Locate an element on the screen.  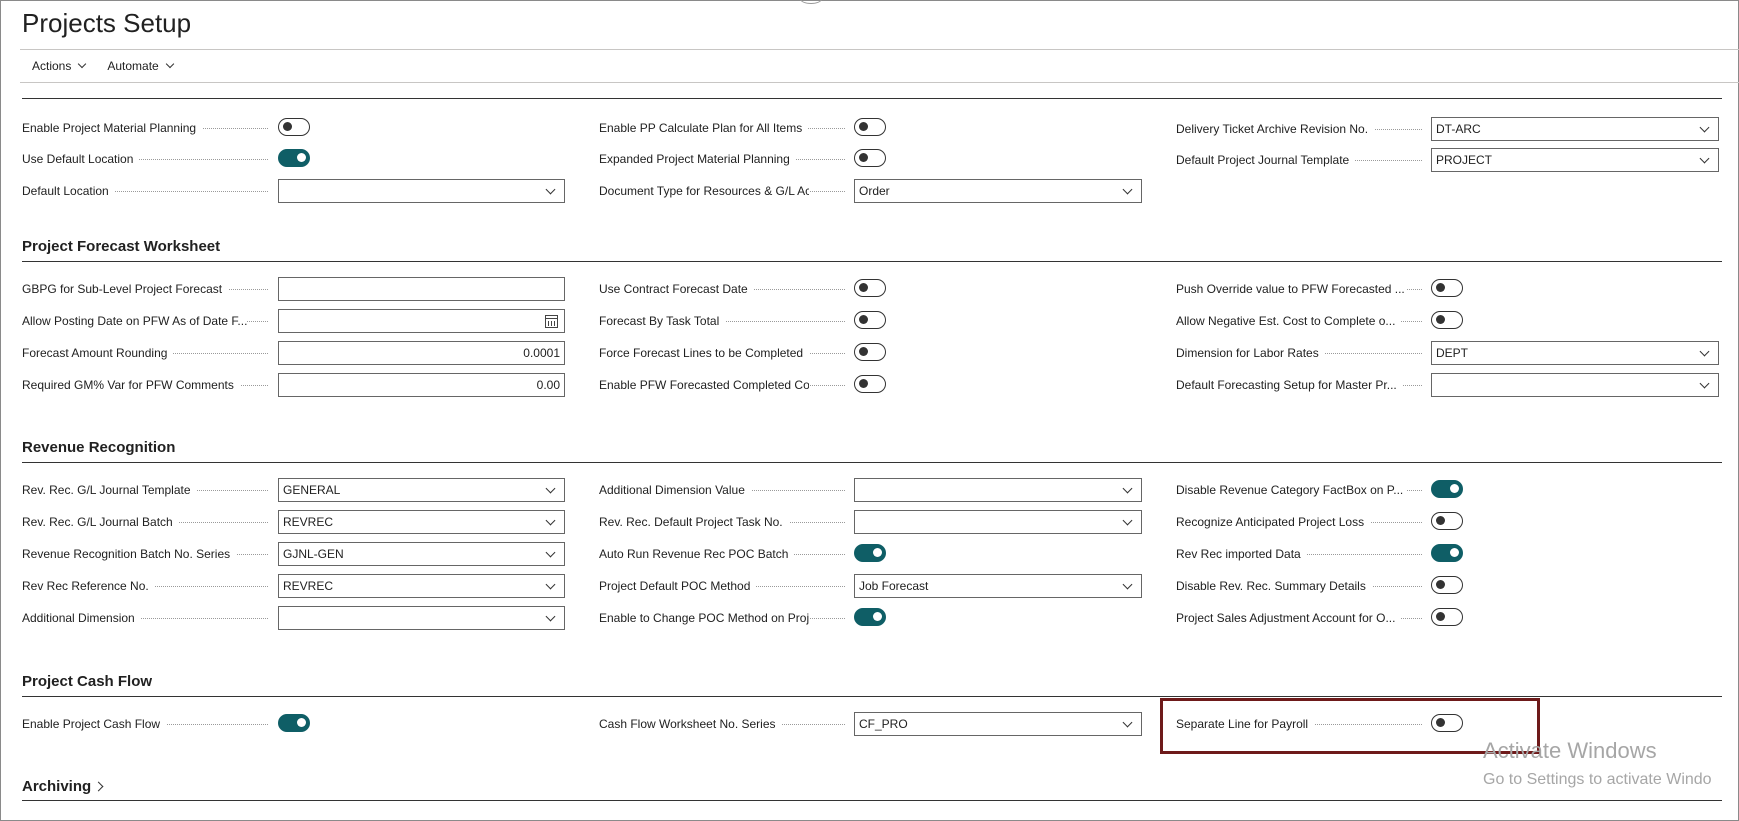
additional-dimension-select is located at coordinates (421, 618).